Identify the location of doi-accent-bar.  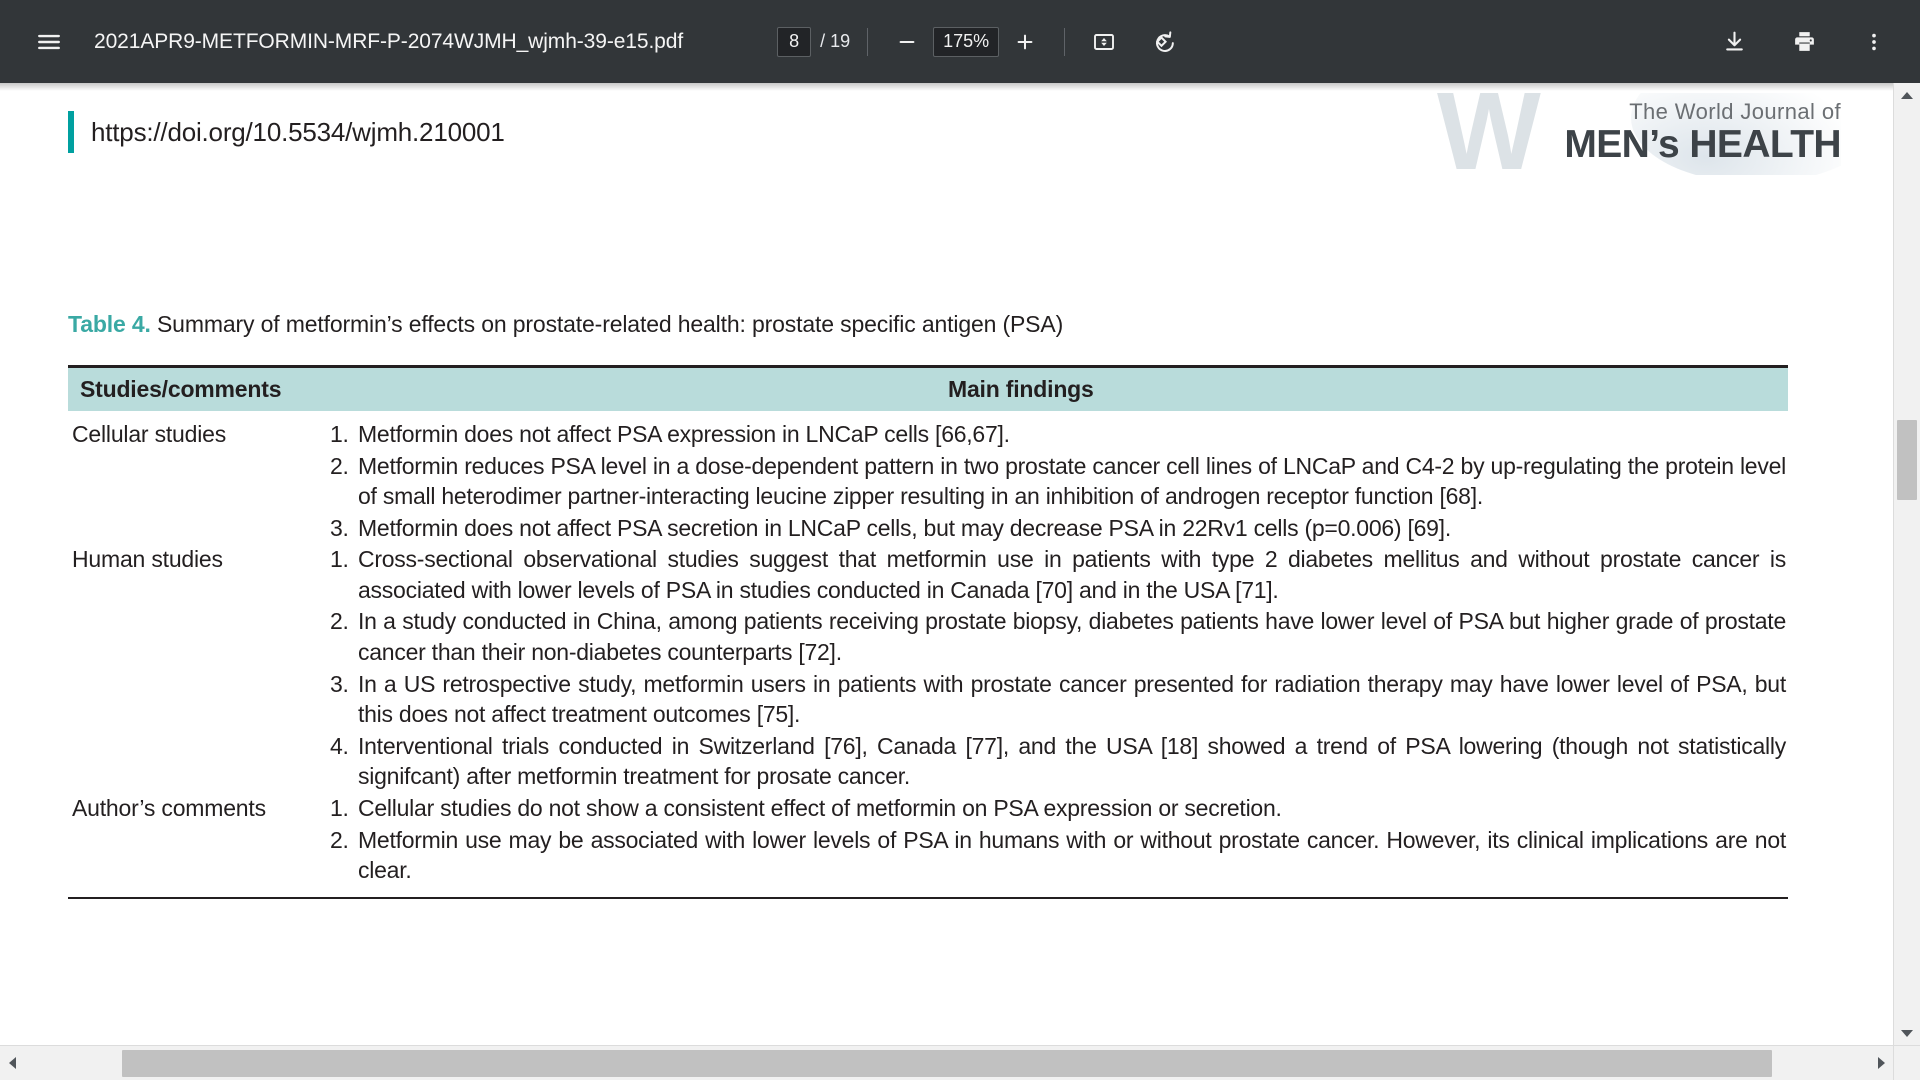
(71, 132).